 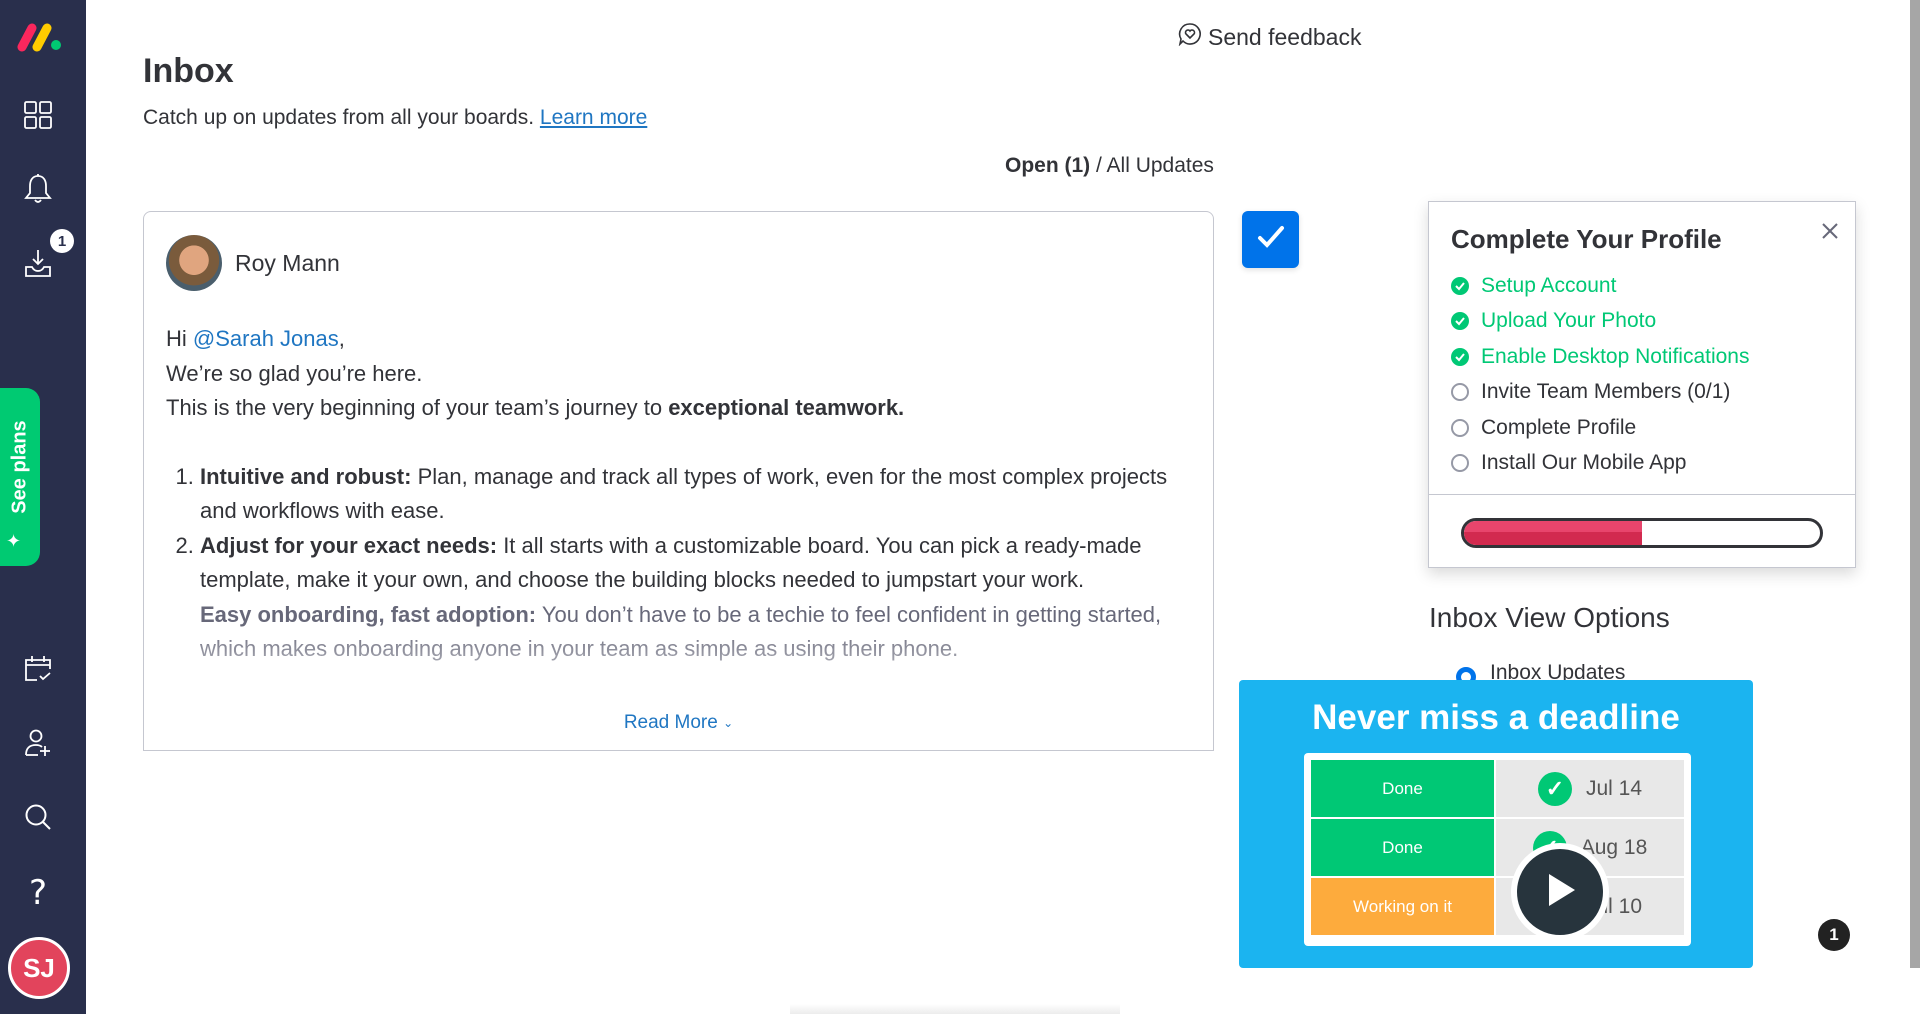 I want to click on inbox-filter: Open (1) / All Updates, so click(x=1109, y=166).